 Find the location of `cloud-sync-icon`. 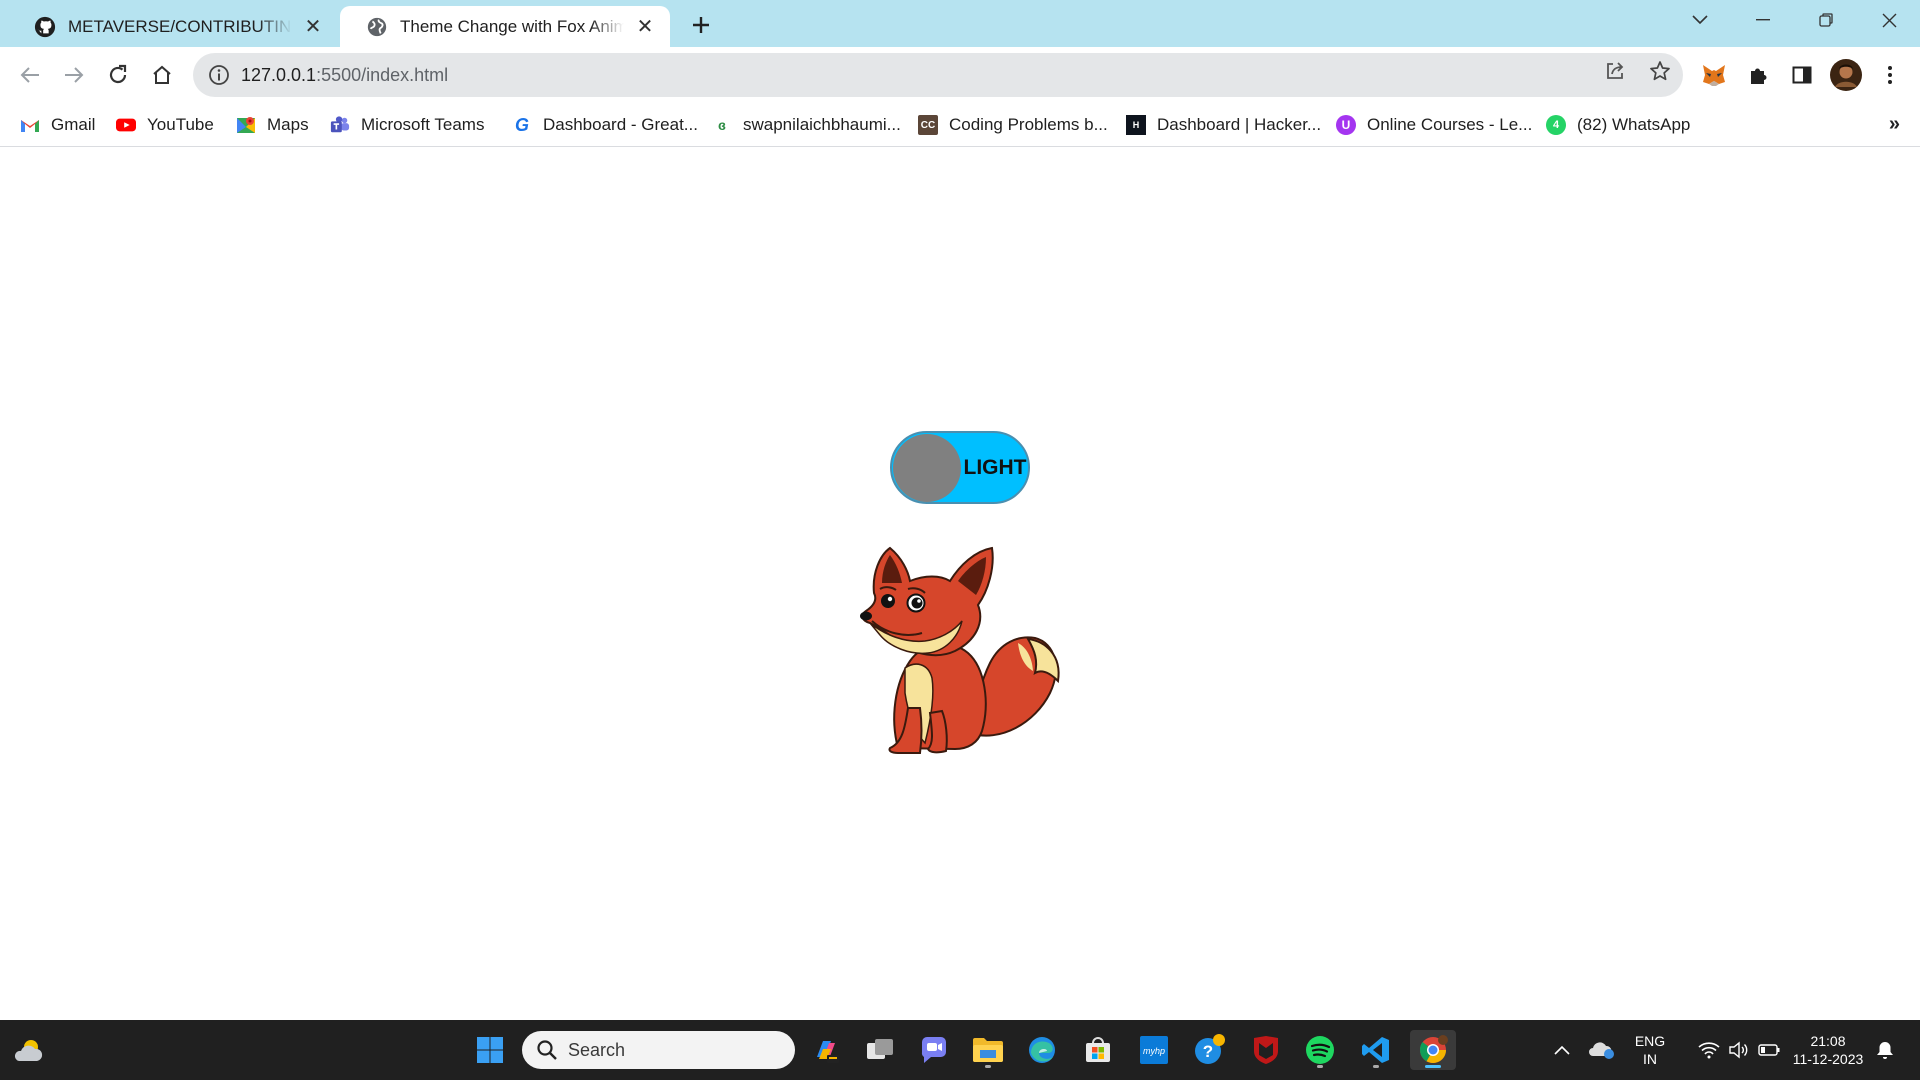

cloud-sync-icon is located at coordinates (1601, 1050).